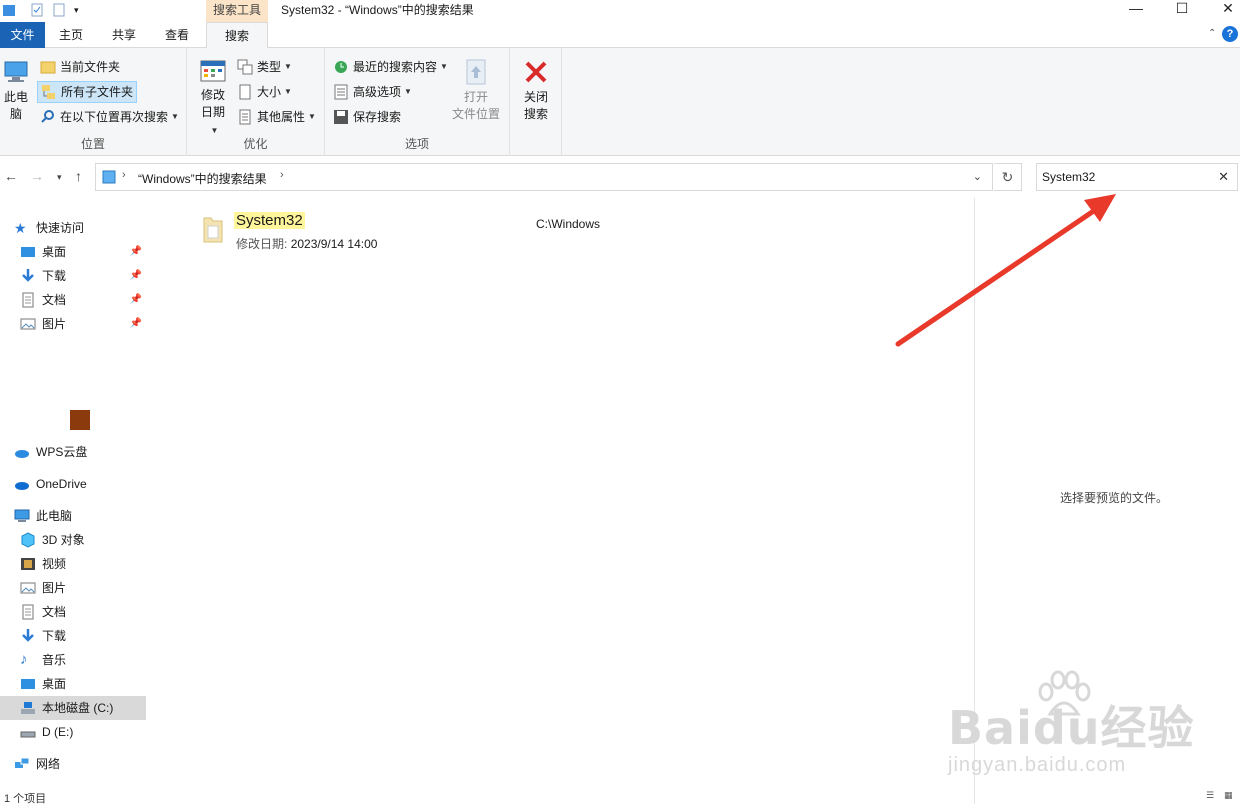  I want to click on close-button: ✕, so click(1222, 11).